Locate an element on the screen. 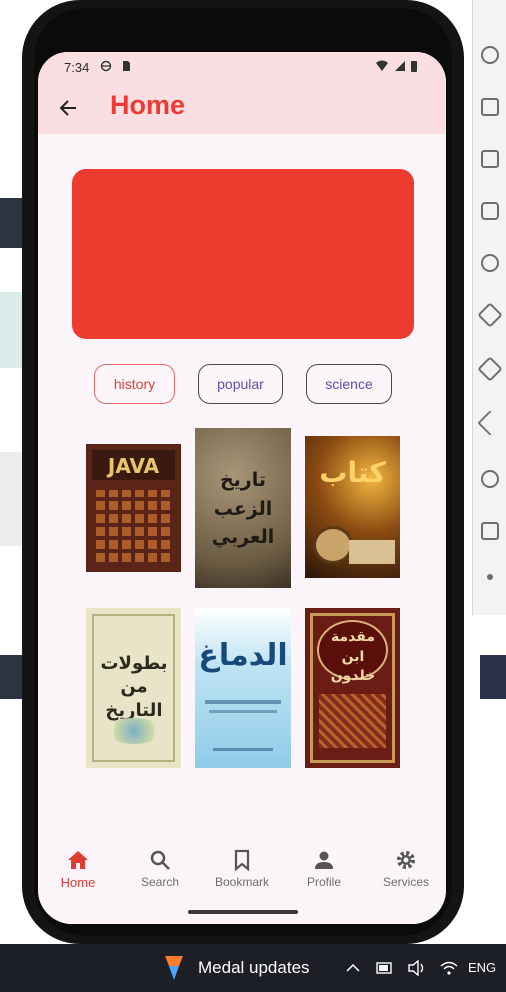  chip-science: science is located at coordinates (349, 384).